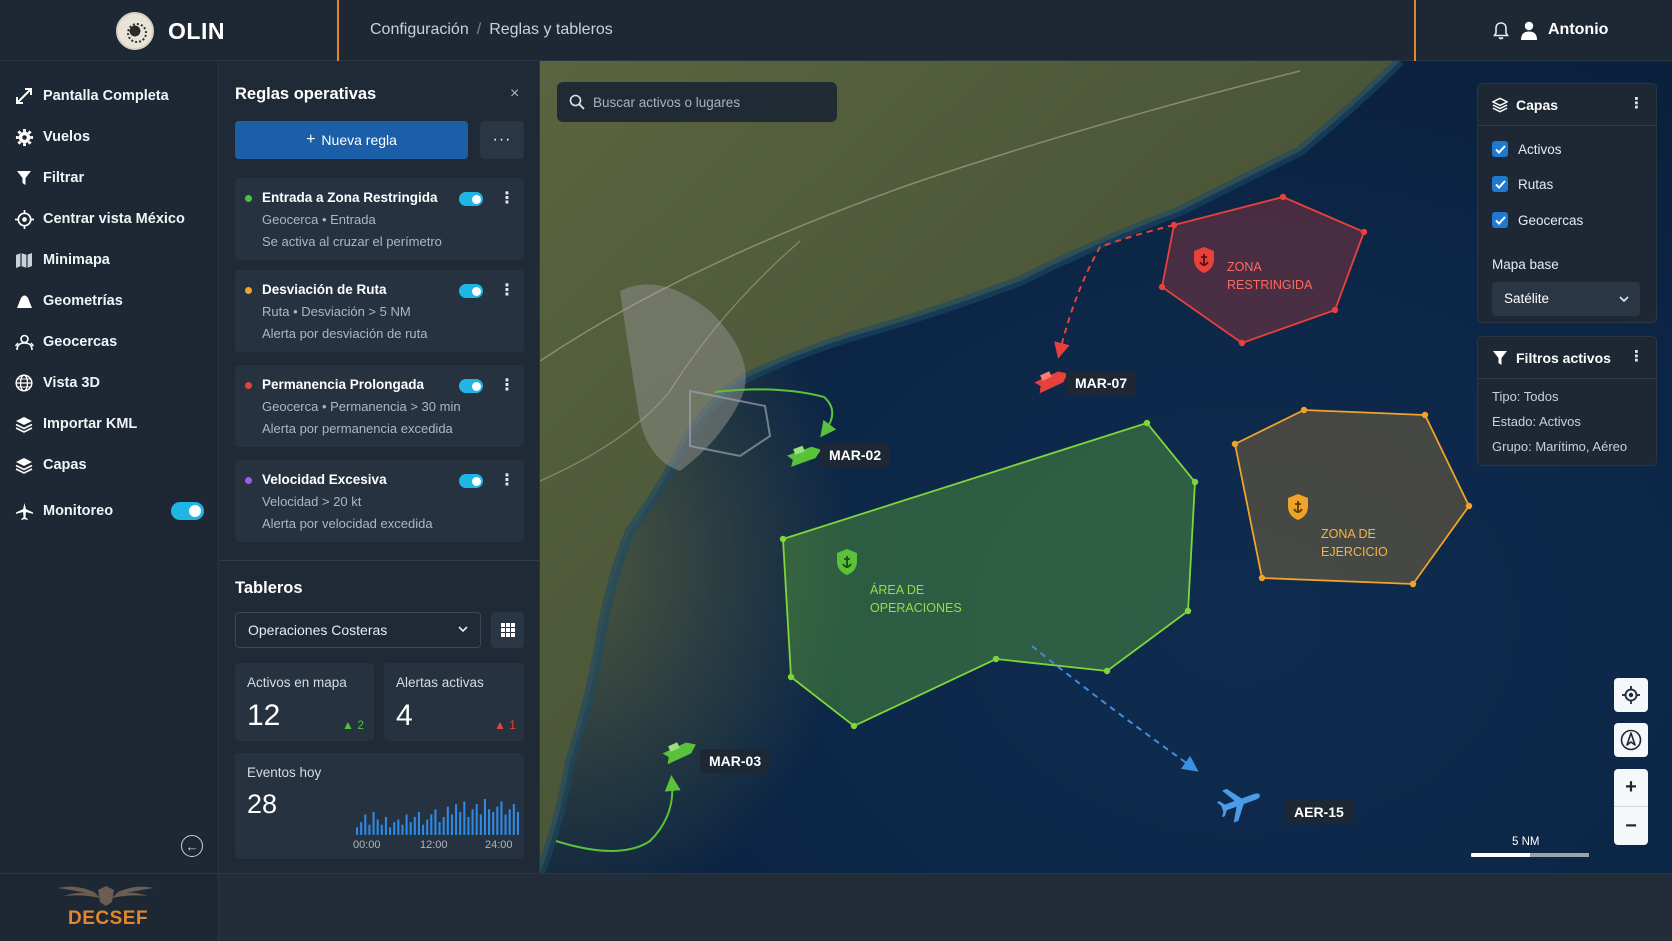 The image size is (1672, 941). I want to click on sidebar-item-label: Monitoreo, so click(78, 511).